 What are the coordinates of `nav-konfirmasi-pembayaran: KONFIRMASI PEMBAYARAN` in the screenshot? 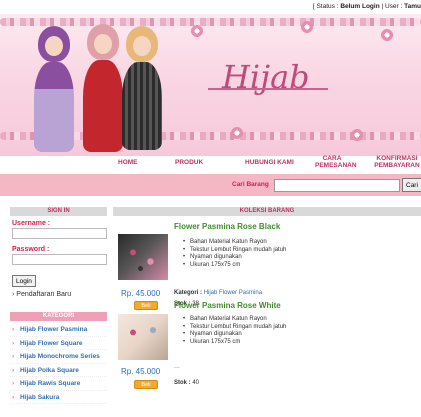 It's located at (396, 162).